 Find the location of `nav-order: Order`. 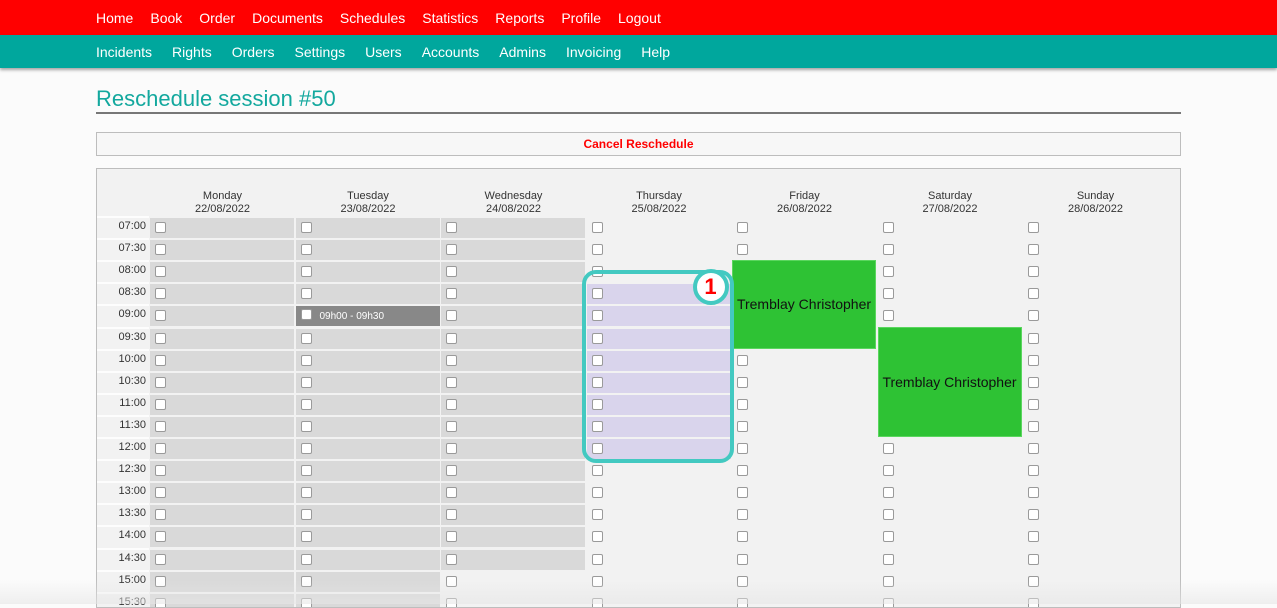

nav-order: Order is located at coordinates (217, 18).